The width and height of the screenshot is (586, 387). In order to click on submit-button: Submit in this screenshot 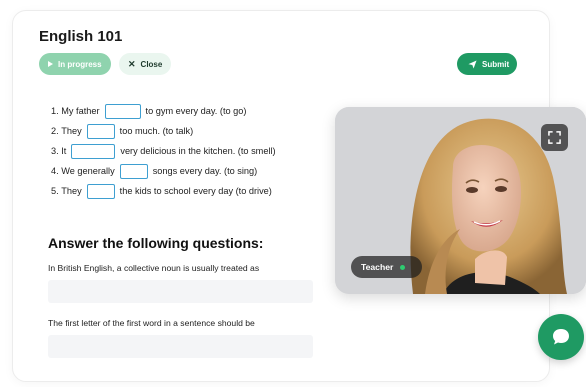, I will do `click(487, 64)`.